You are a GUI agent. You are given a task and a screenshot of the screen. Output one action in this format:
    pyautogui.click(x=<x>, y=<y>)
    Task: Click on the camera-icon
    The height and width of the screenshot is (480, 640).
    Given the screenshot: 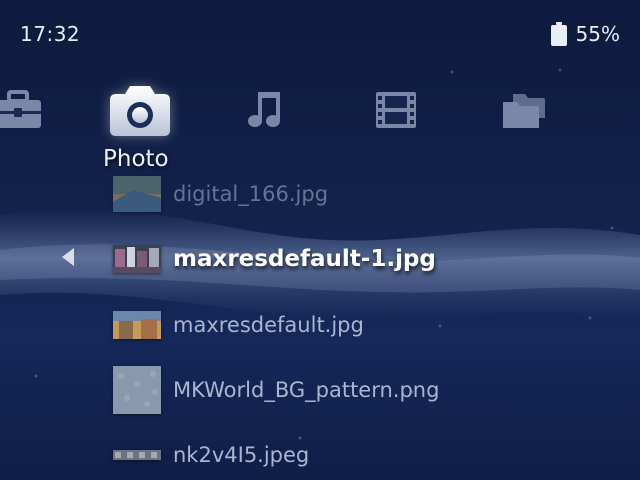 What is the action you would take?
    pyautogui.click(x=140, y=111)
    